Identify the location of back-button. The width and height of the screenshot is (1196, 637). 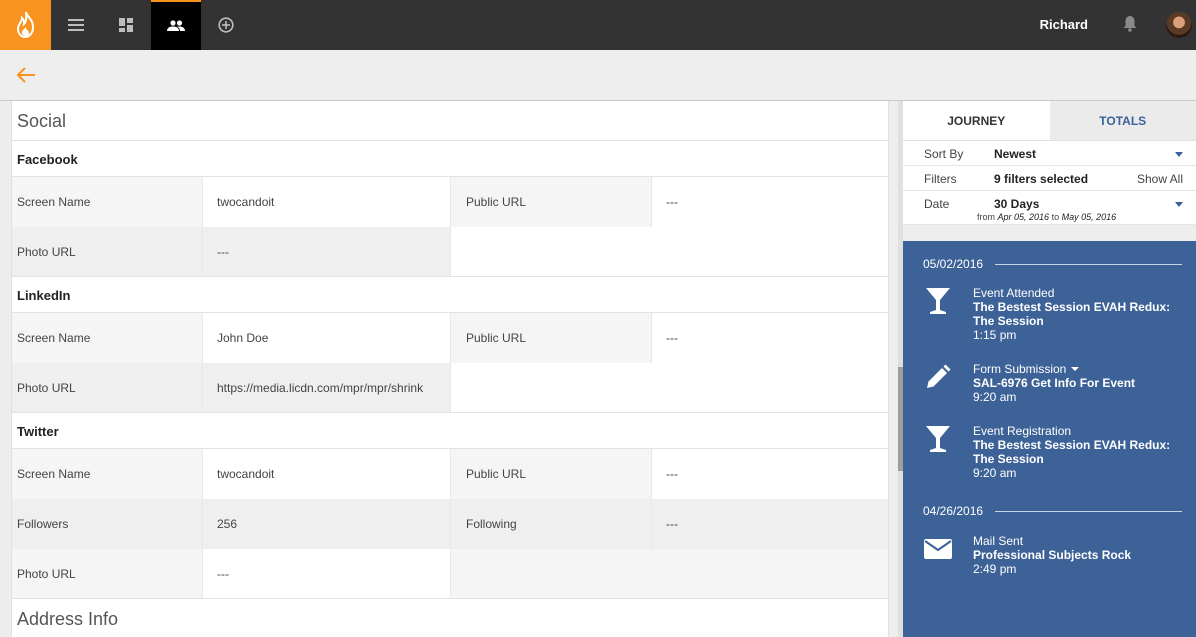
(26, 77).